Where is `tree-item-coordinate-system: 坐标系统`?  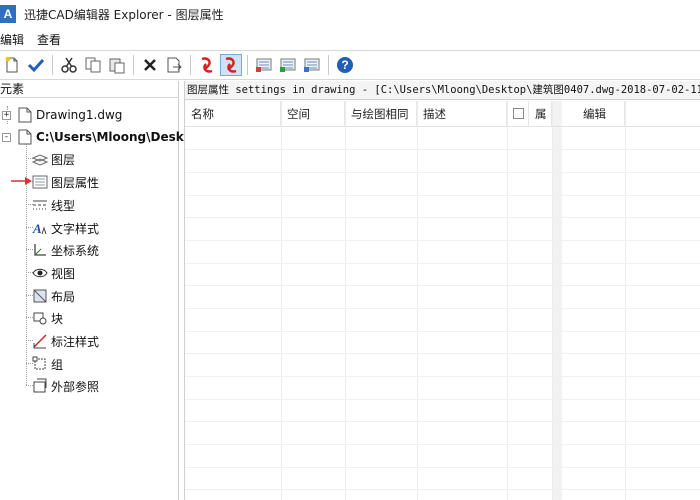 tree-item-coordinate-system: 坐标系统 is located at coordinates (65, 250).